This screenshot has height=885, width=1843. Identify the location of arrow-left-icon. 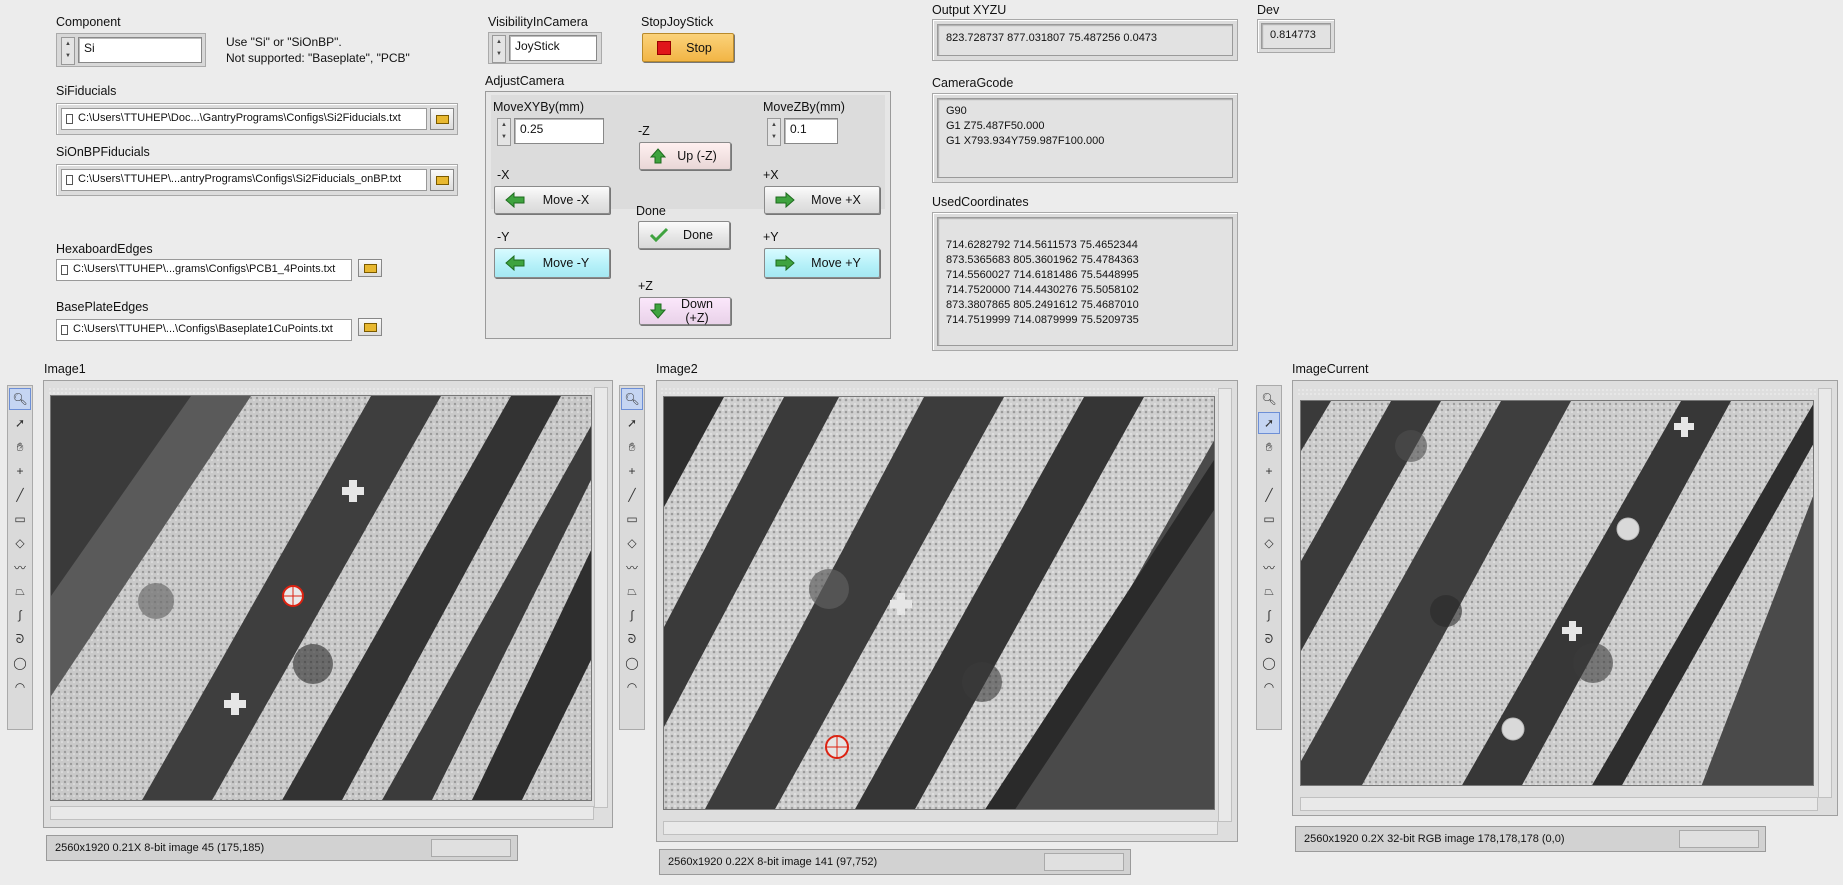
(515, 200).